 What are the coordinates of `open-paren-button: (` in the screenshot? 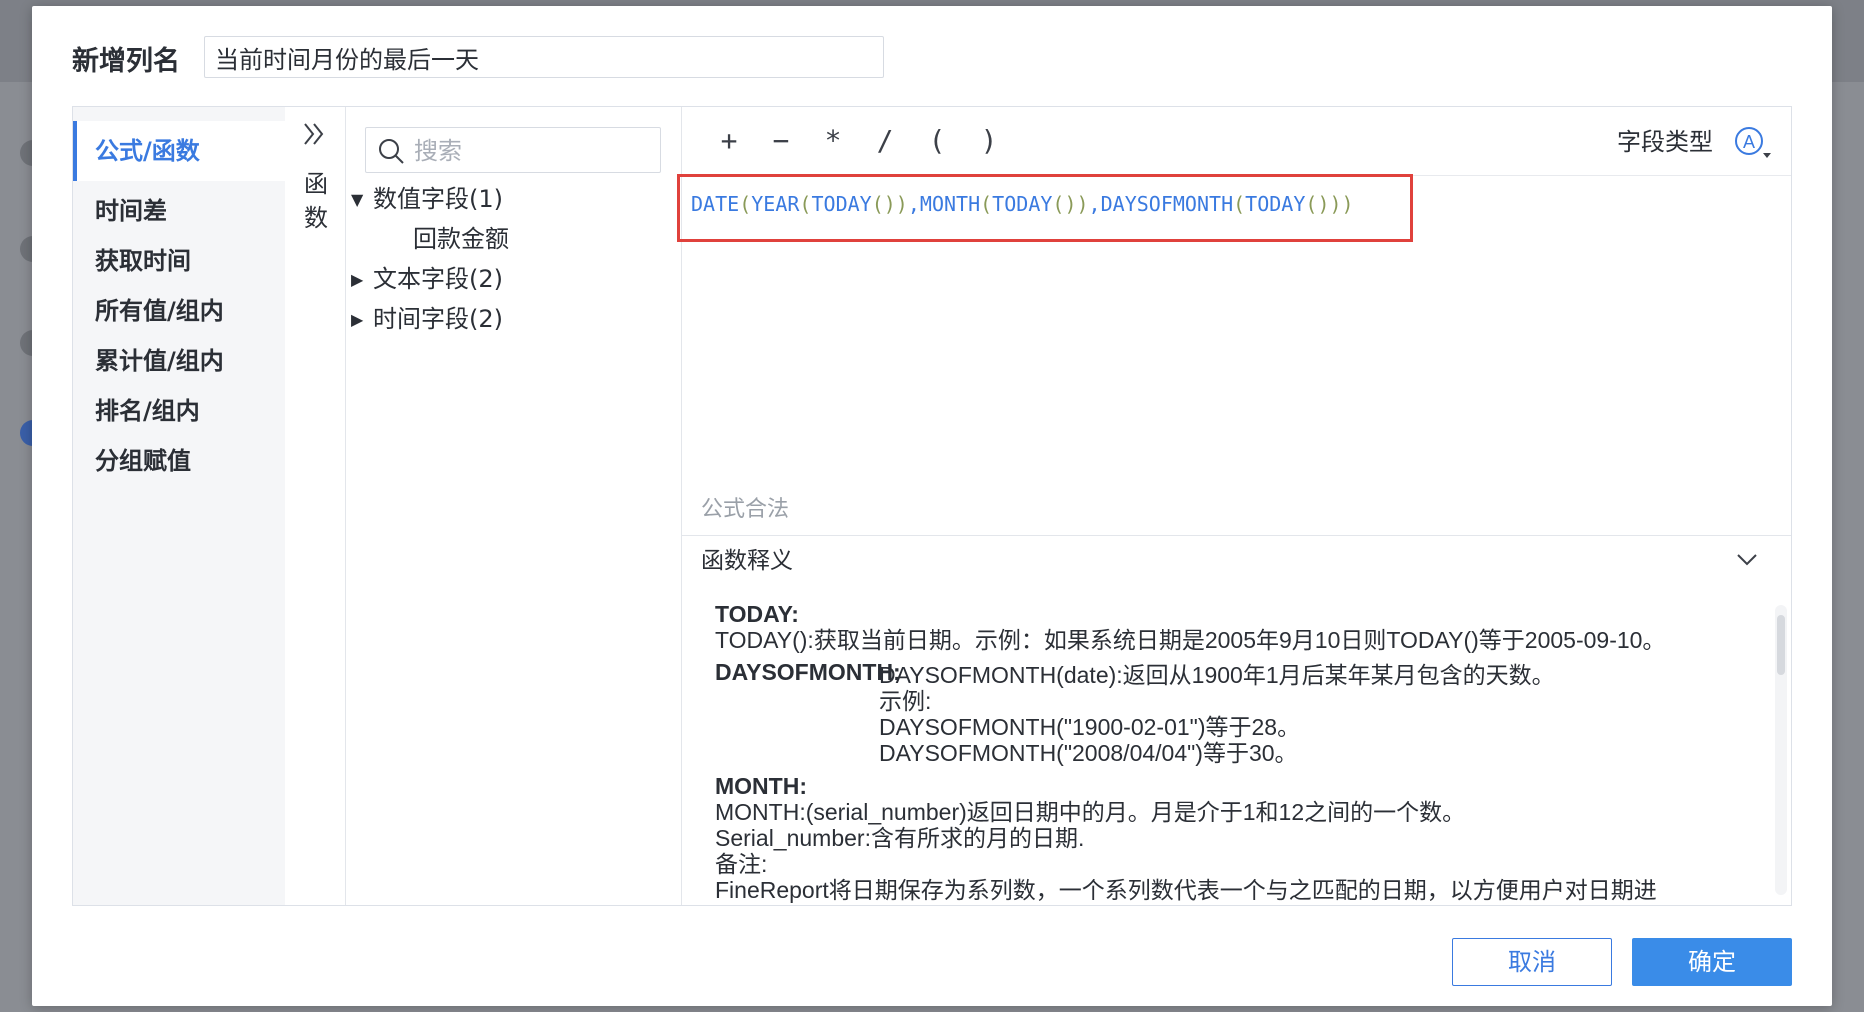 It's located at (937, 141).